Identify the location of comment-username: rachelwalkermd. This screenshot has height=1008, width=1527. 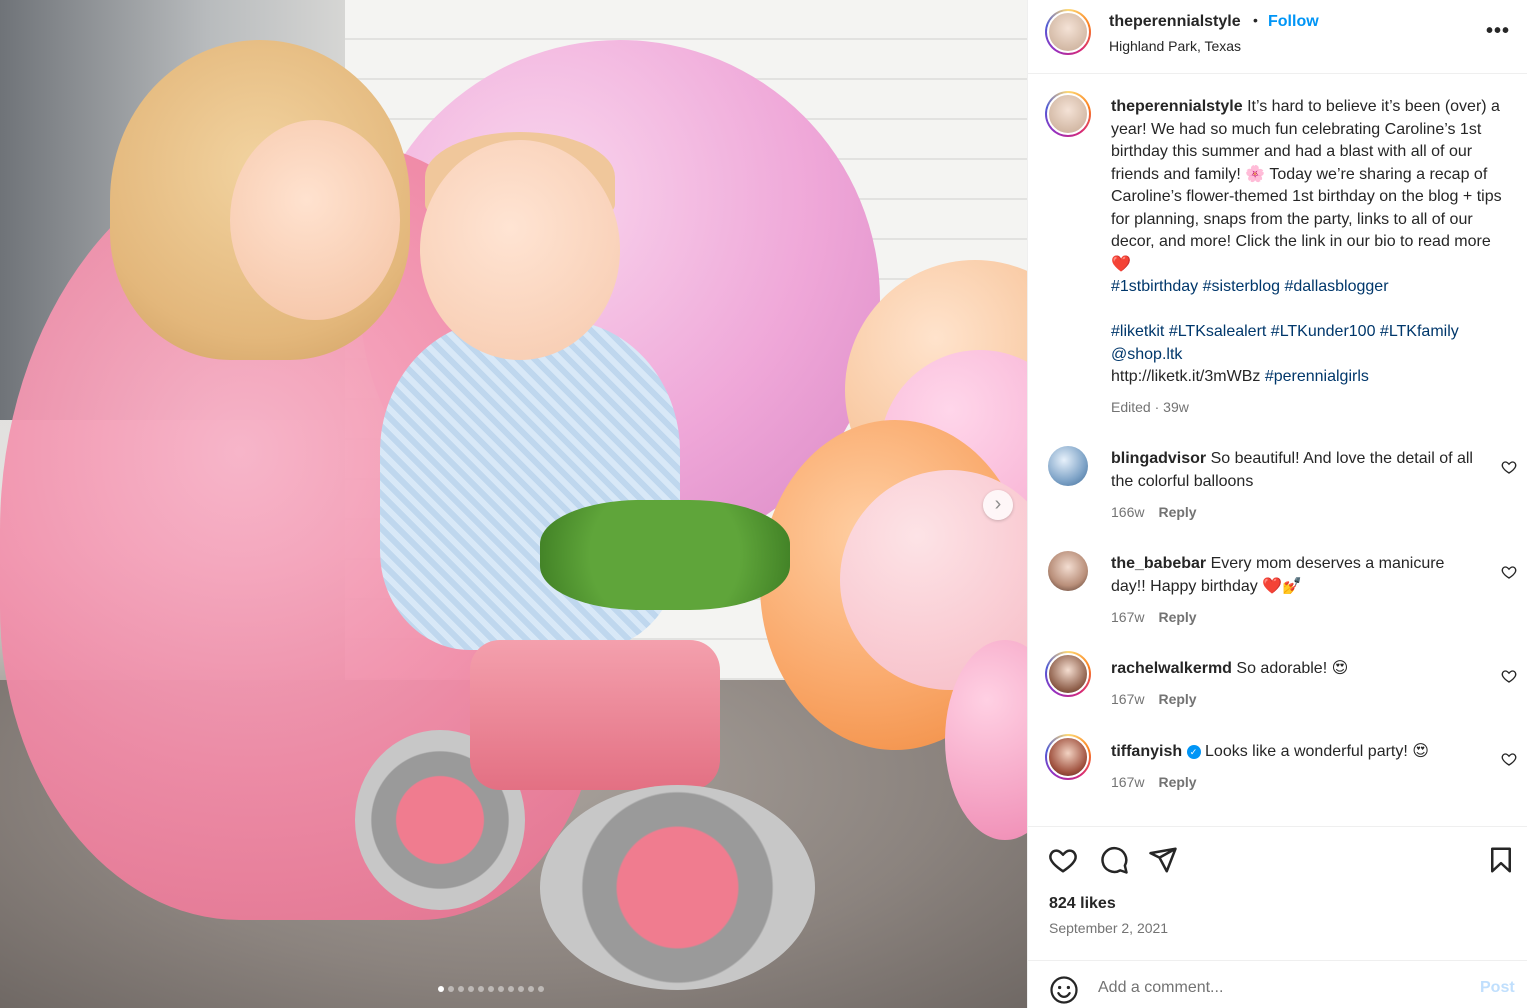
(1171, 668).